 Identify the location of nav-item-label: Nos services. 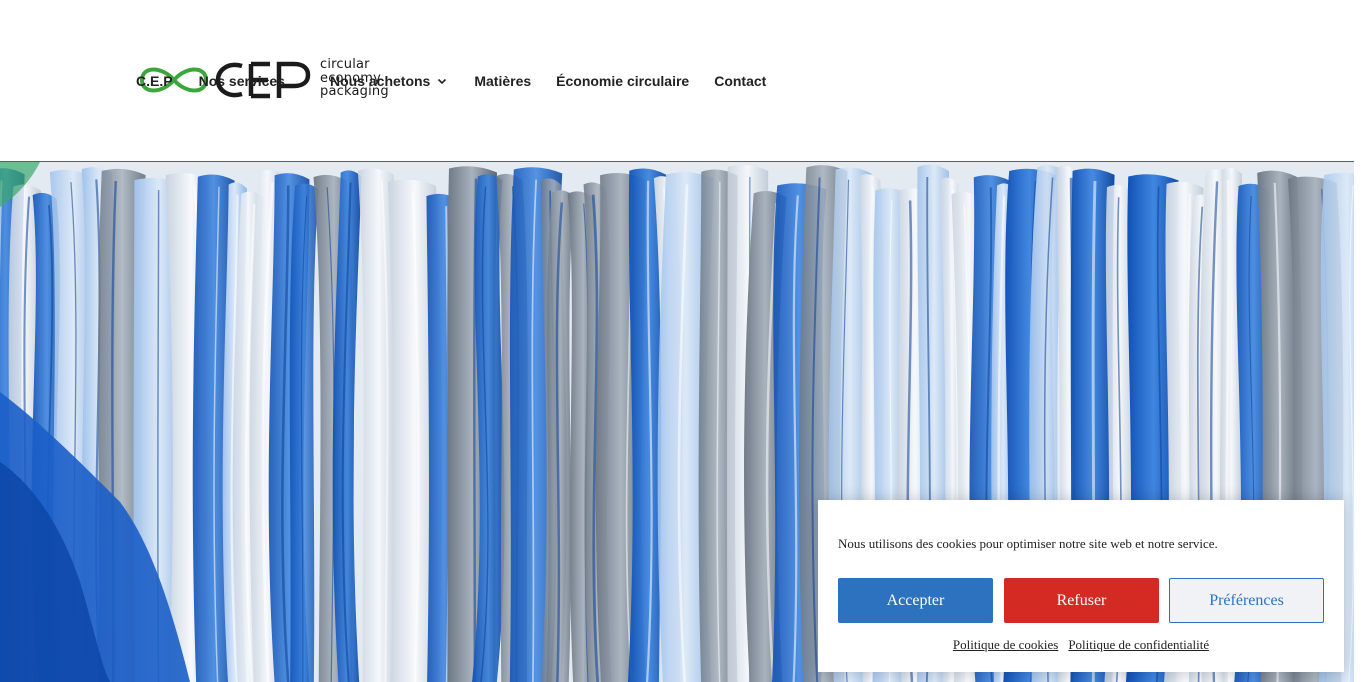
(241, 81).